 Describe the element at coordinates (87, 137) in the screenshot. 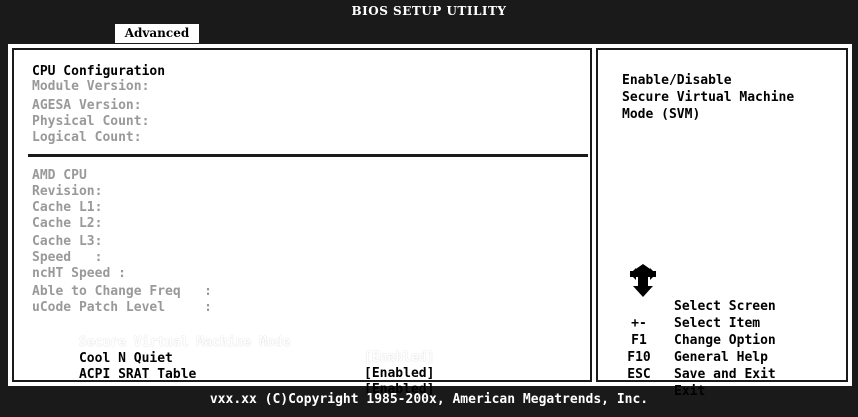

I see `info-logical-count: Logical Count:` at that location.